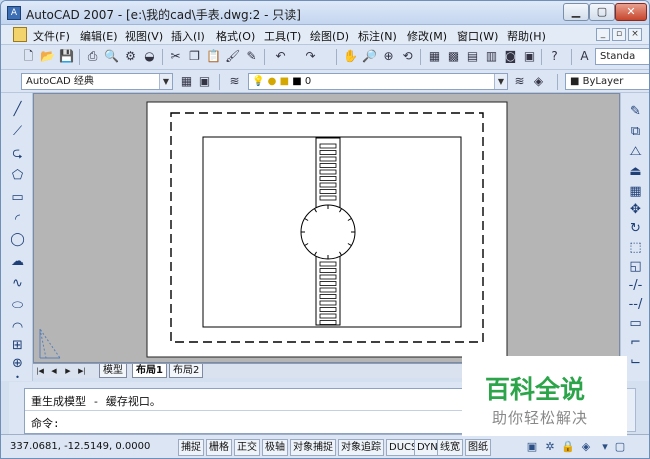  What do you see at coordinates (568, 447) in the screenshot?
I see `lock-toolbars-icon: 🔒` at bounding box center [568, 447].